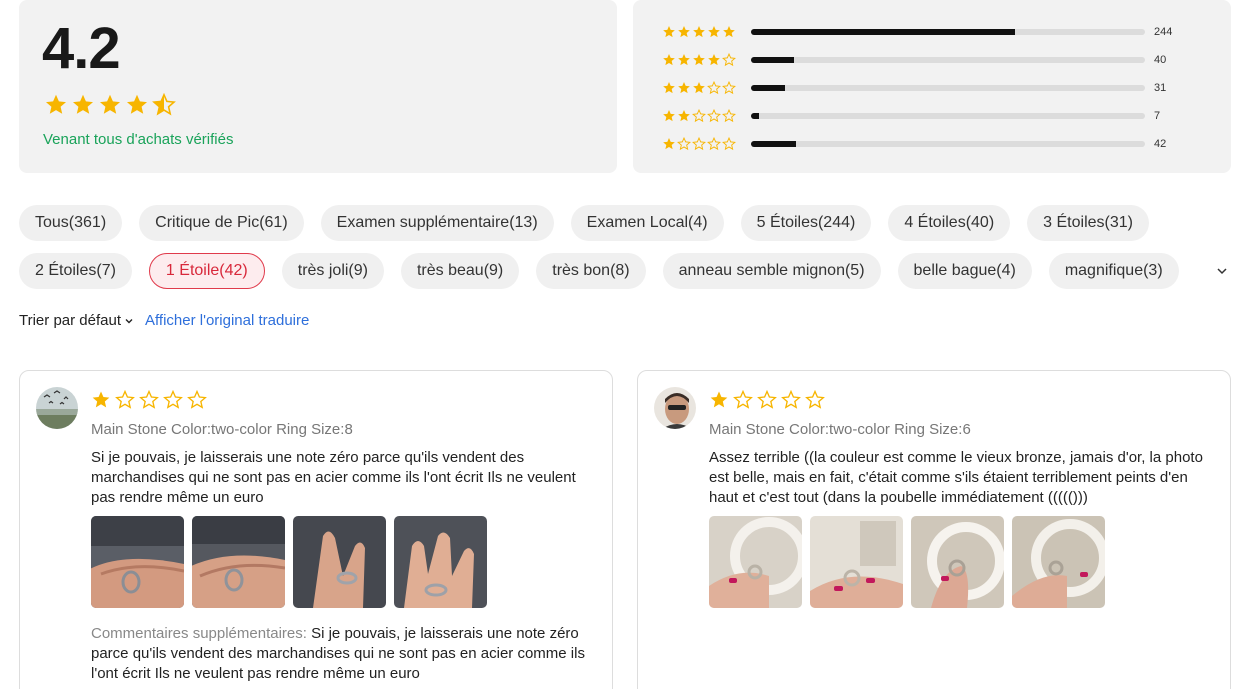 The image size is (1251, 689). I want to click on filter-chip-local-review: Examen Local(4), so click(647, 223).